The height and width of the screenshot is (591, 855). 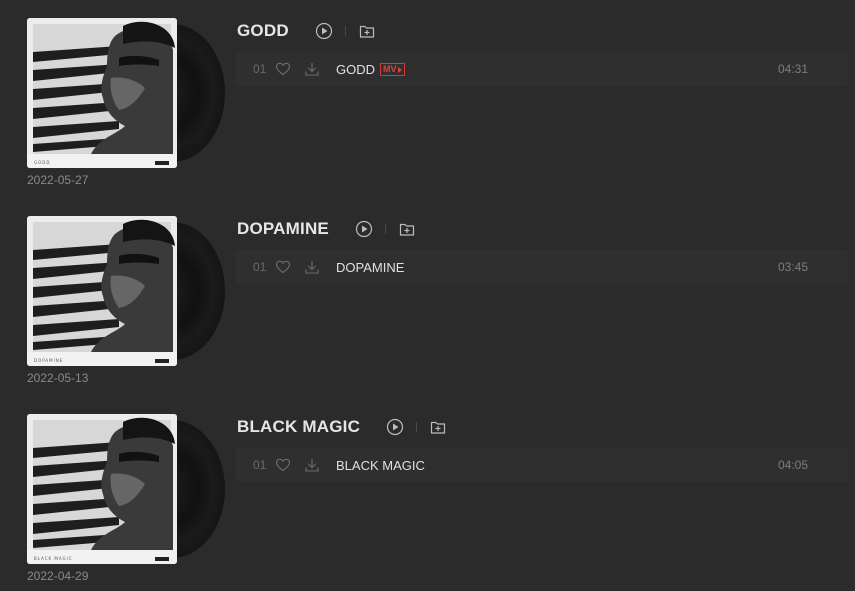 I want to click on cover-art: DOPAMINE, so click(x=102, y=291).